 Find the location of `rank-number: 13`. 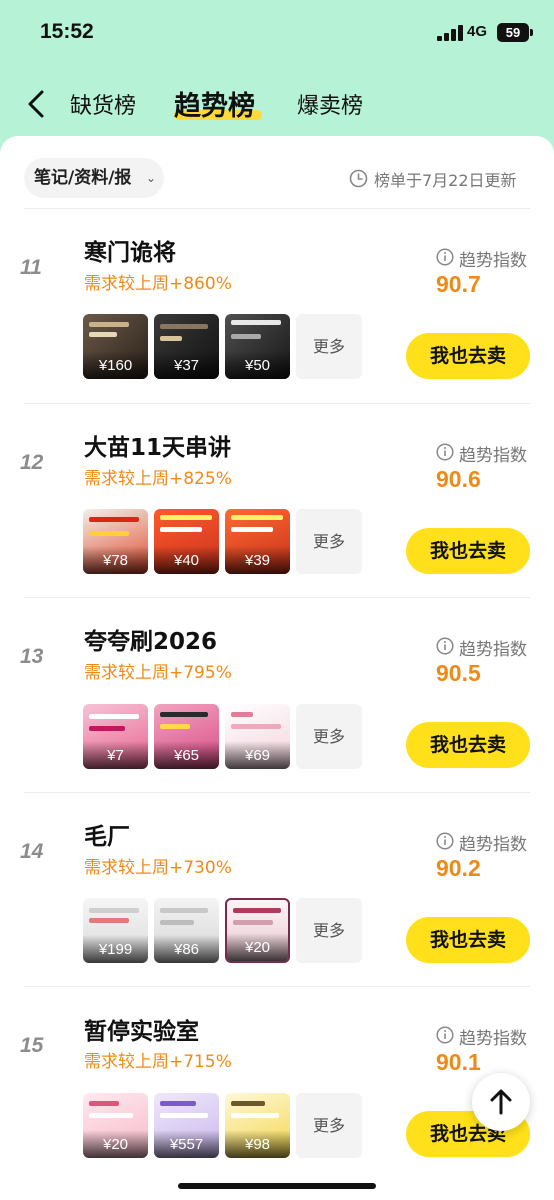

rank-number: 13 is located at coordinates (32, 656).